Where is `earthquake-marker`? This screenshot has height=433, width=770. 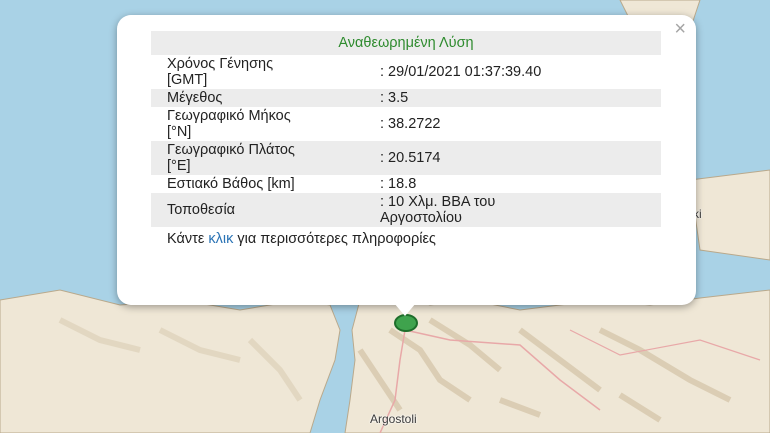
earthquake-marker is located at coordinates (406, 323).